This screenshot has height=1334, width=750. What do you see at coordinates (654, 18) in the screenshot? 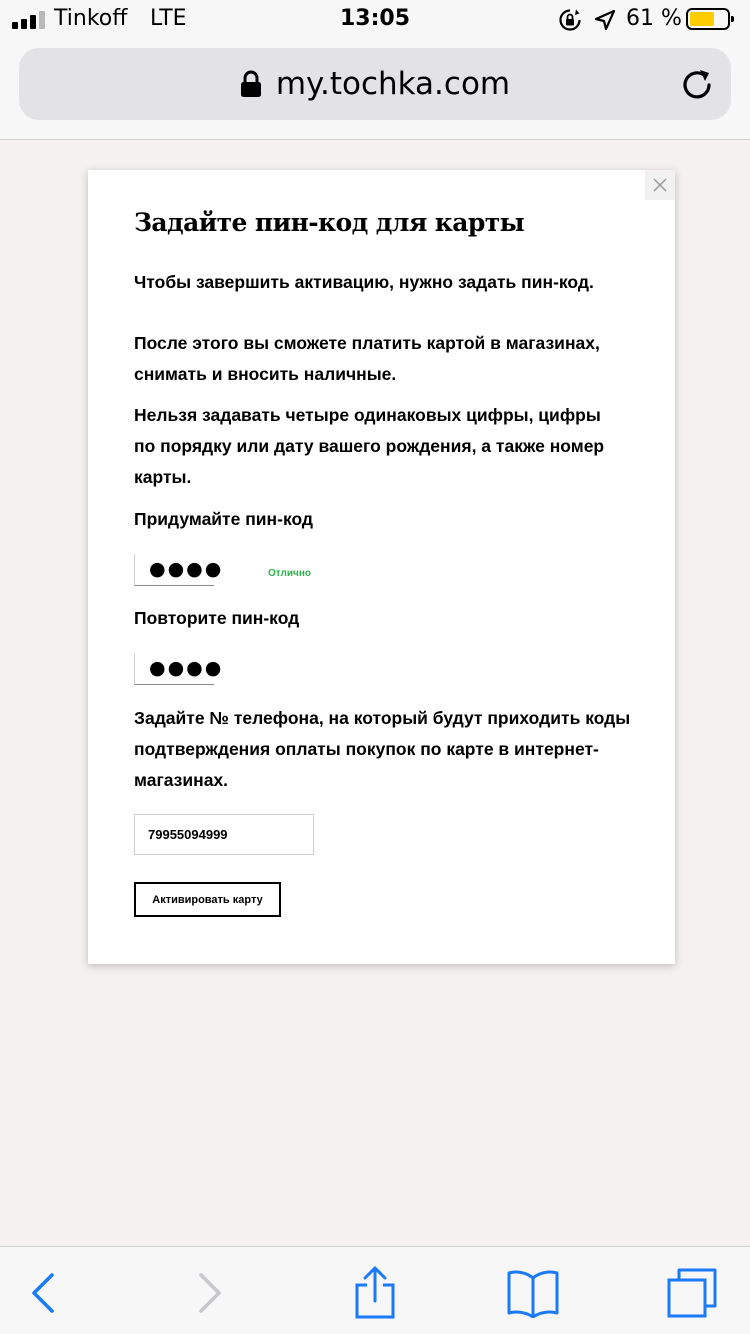
I see `battery-percent: 61 %` at bounding box center [654, 18].